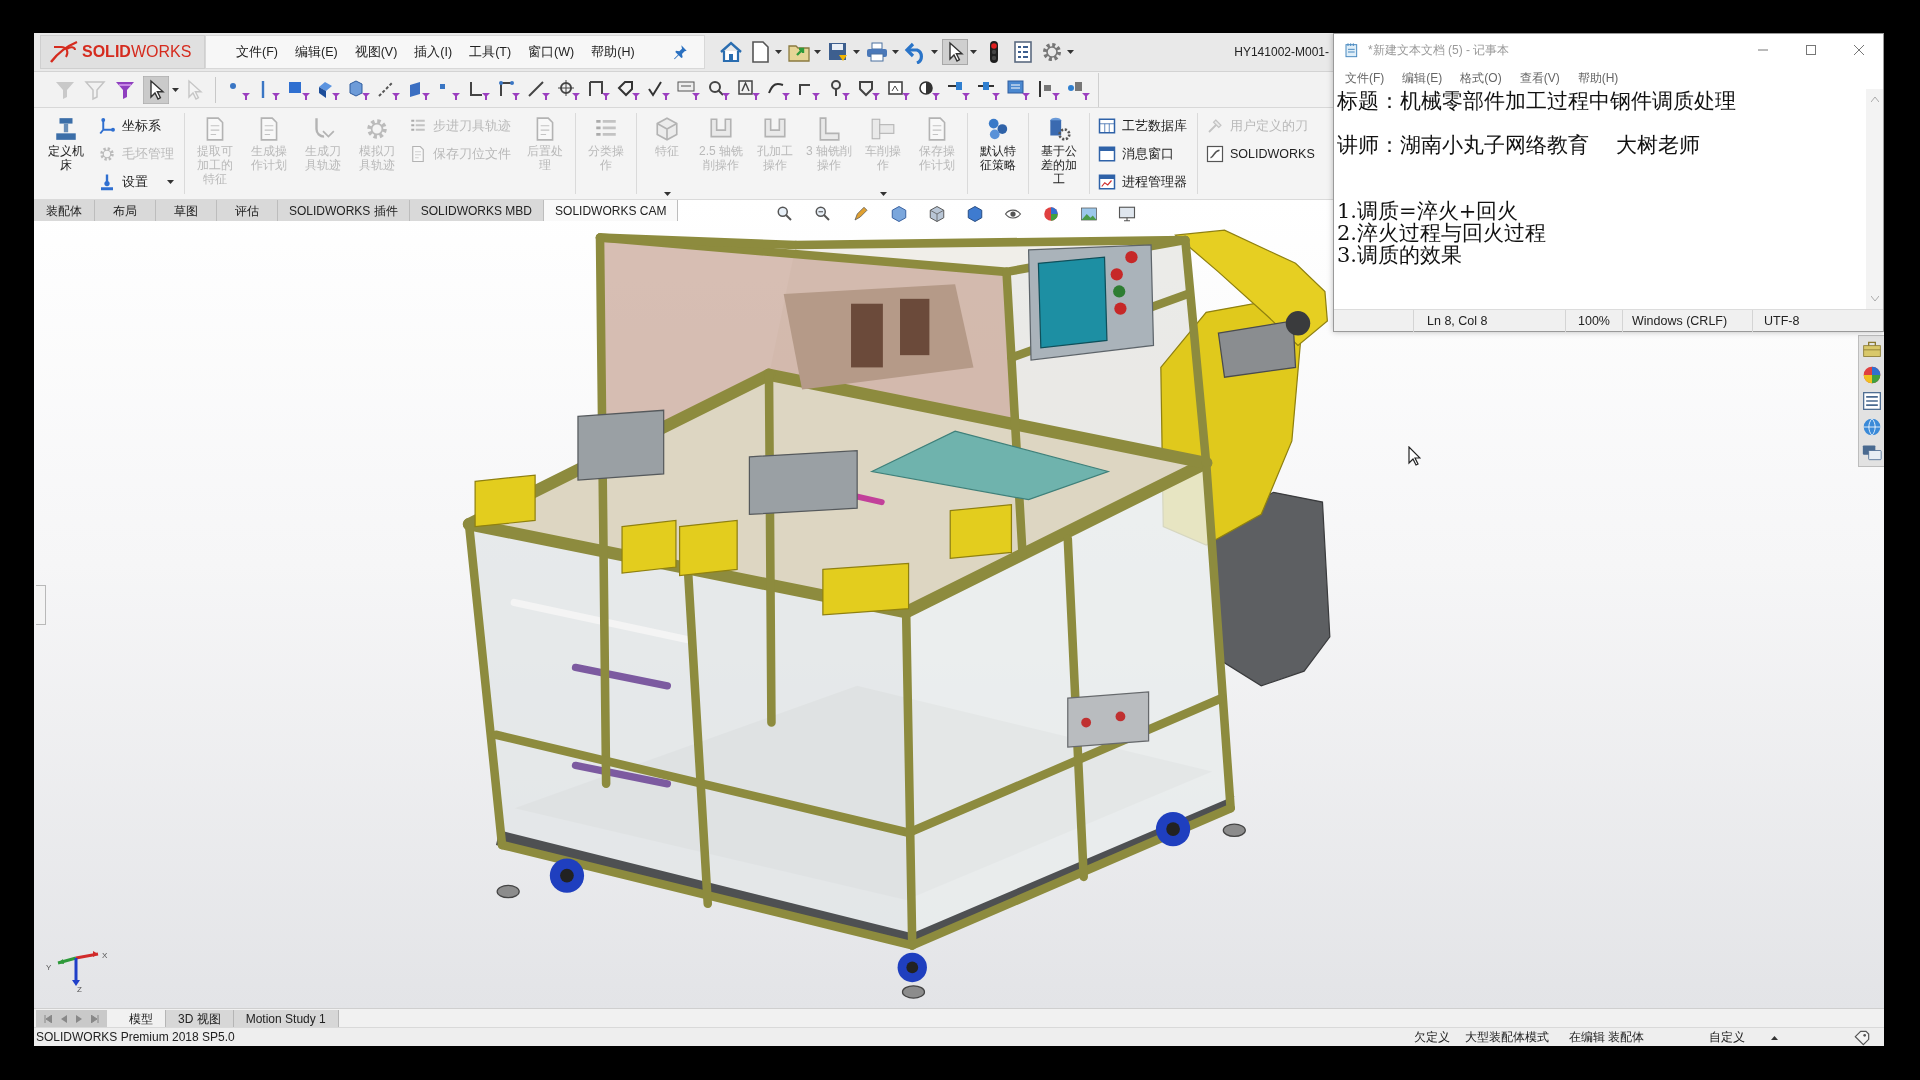 The image size is (1920, 1080). Describe the element at coordinates (1481, 77) in the screenshot. I see `menu-item: 格式(O)` at that location.